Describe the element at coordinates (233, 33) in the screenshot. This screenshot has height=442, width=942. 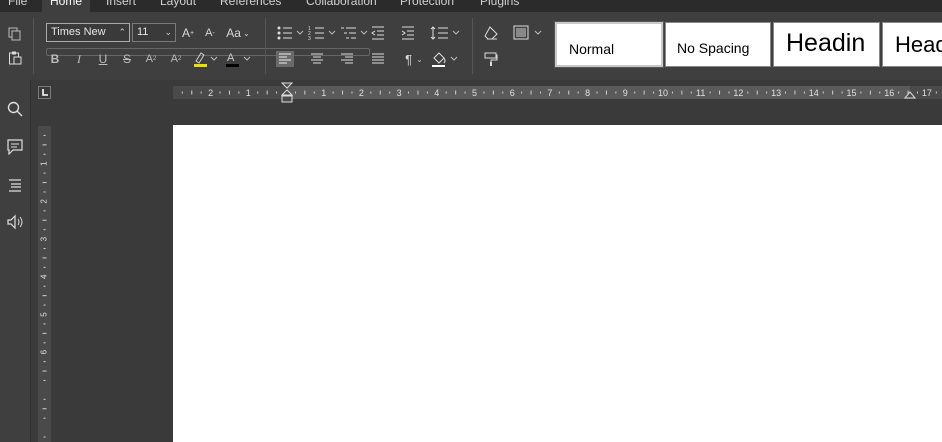
I see `change-case-label: Aa` at that location.